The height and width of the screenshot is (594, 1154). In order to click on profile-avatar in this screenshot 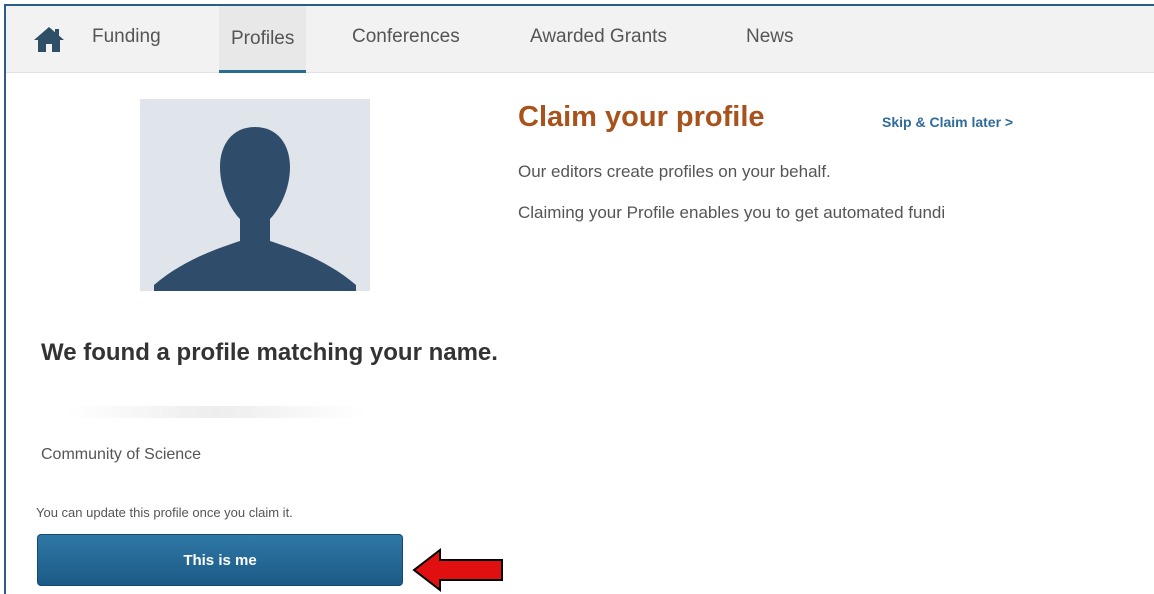, I will do `click(255, 195)`.